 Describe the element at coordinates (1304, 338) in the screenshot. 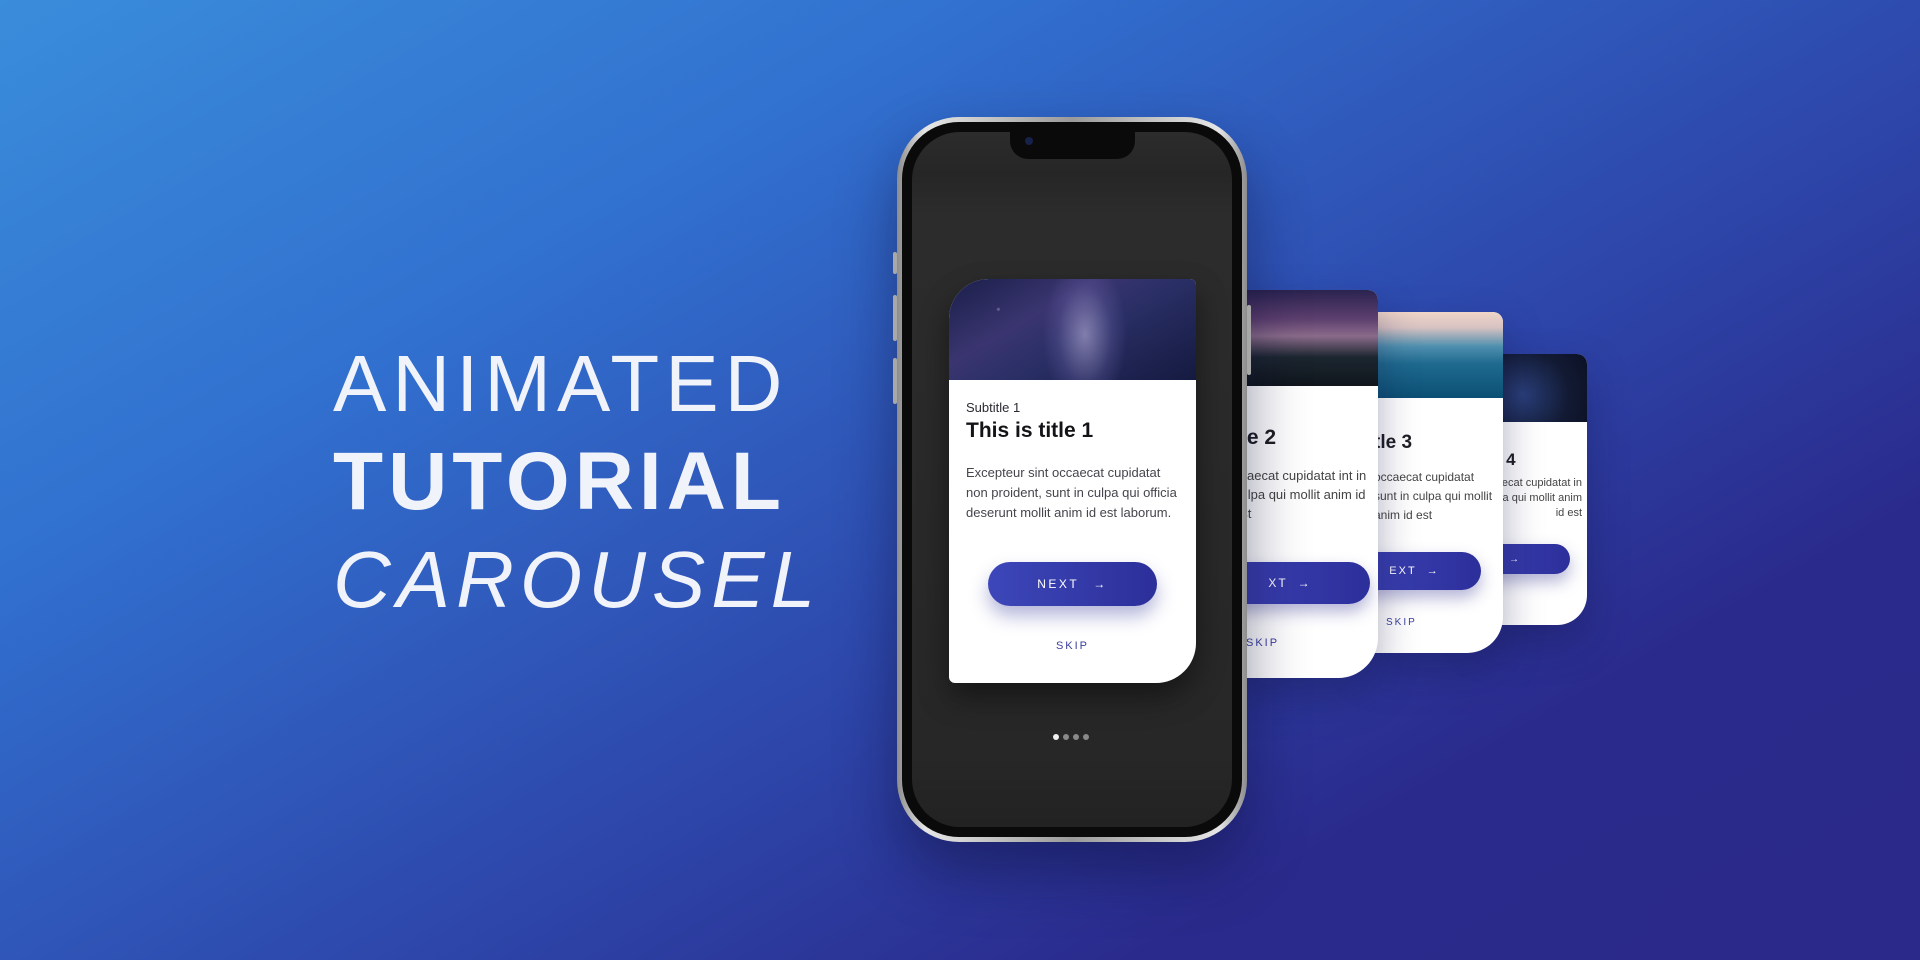

I see `card-image-mountain-night` at that location.